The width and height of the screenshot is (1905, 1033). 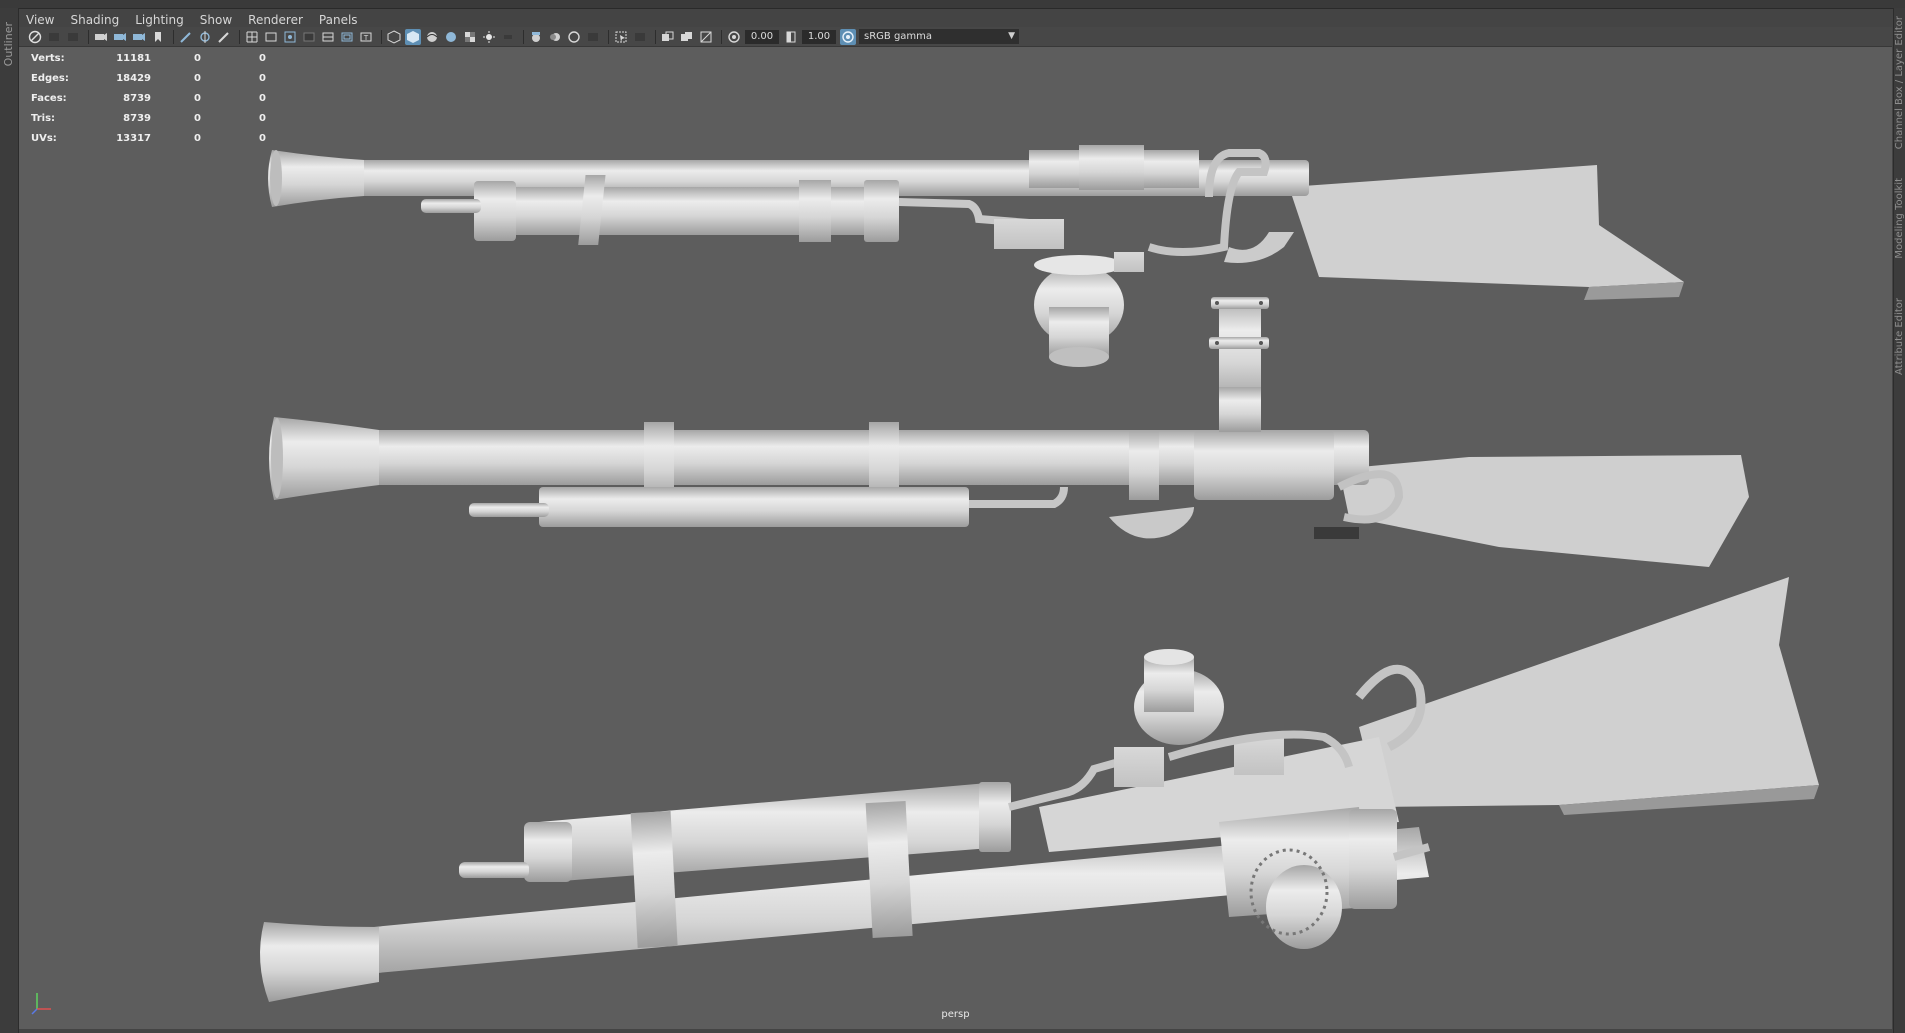 What do you see at coordinates (394, 37) in the screenshot?
I see `wireframe-icon` at bounding box center [394, 37].